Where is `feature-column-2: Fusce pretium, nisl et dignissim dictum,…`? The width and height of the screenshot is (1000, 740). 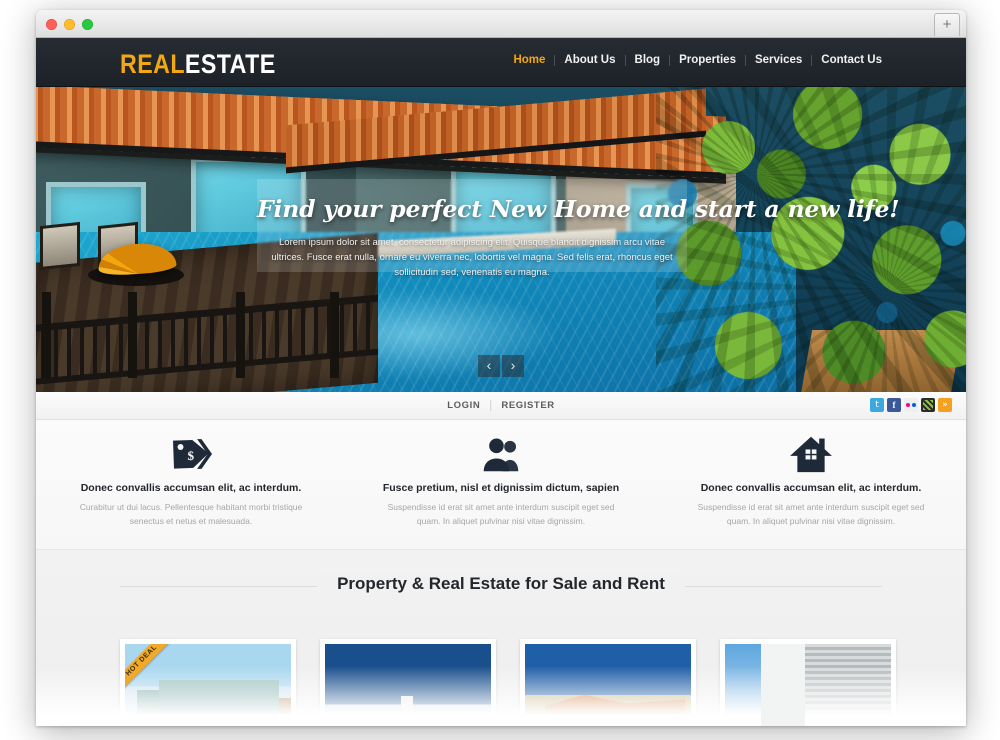
feature-column-2: Fusce pretium, nisl et dignissim dictum,… is located at coordinates (501, 484).